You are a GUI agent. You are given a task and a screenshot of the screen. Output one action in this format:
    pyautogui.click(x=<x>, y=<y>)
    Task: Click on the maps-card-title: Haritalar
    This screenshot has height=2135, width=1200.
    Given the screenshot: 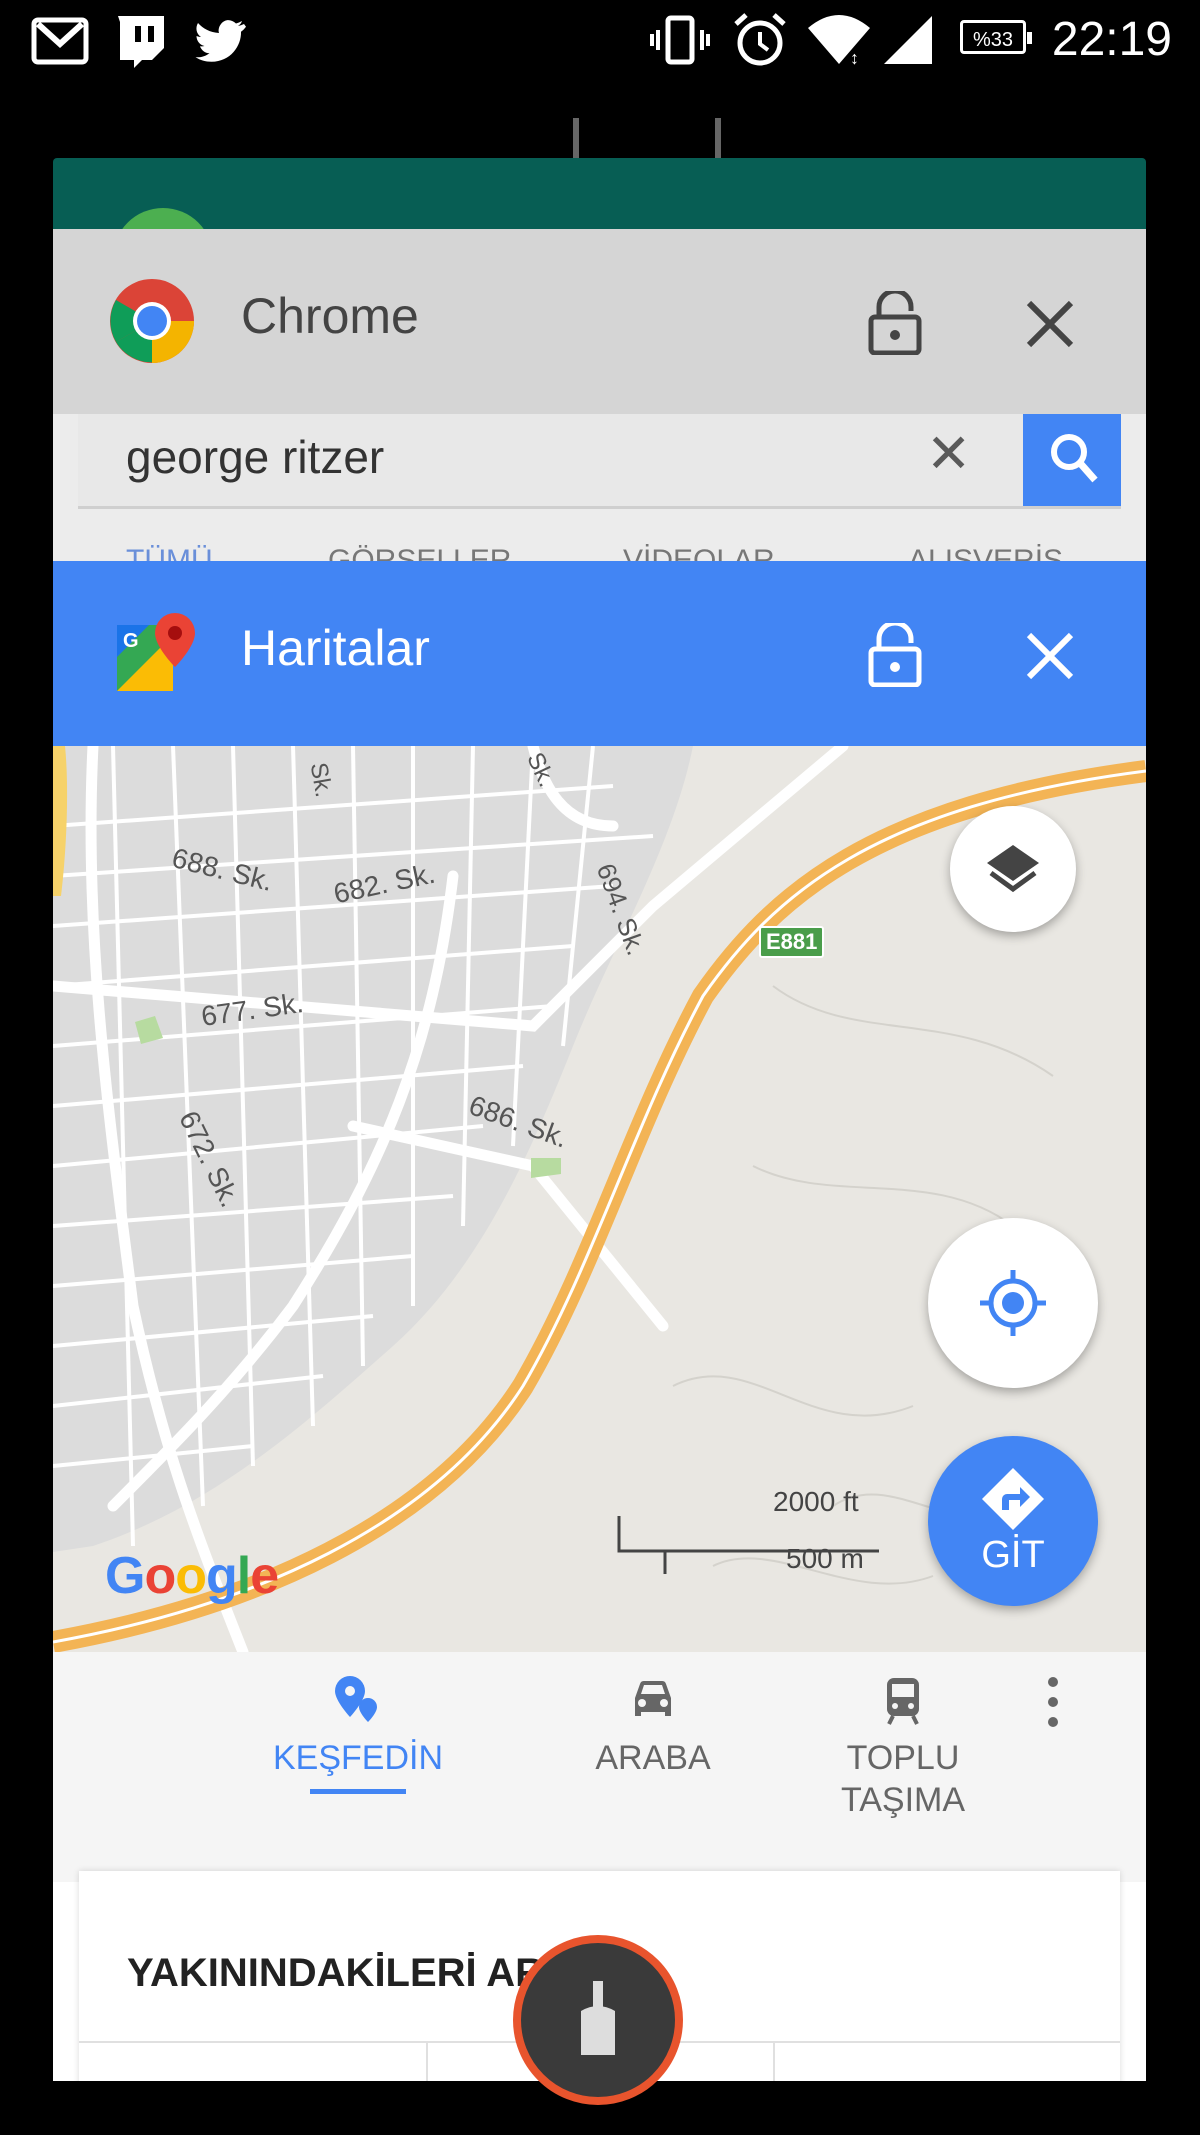 What is the action you would take?
    pyautogui.click(x=335, y=648)
    